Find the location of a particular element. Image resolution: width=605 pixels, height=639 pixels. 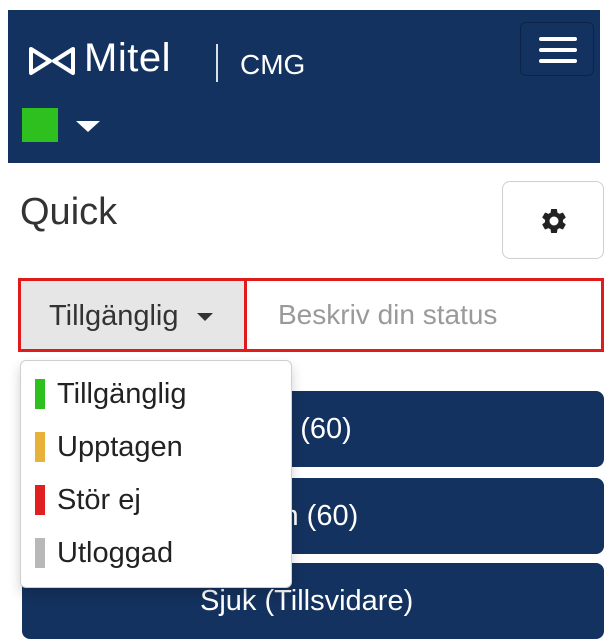

status-option-busy: Upptagen is located at coordinates (156, 448).